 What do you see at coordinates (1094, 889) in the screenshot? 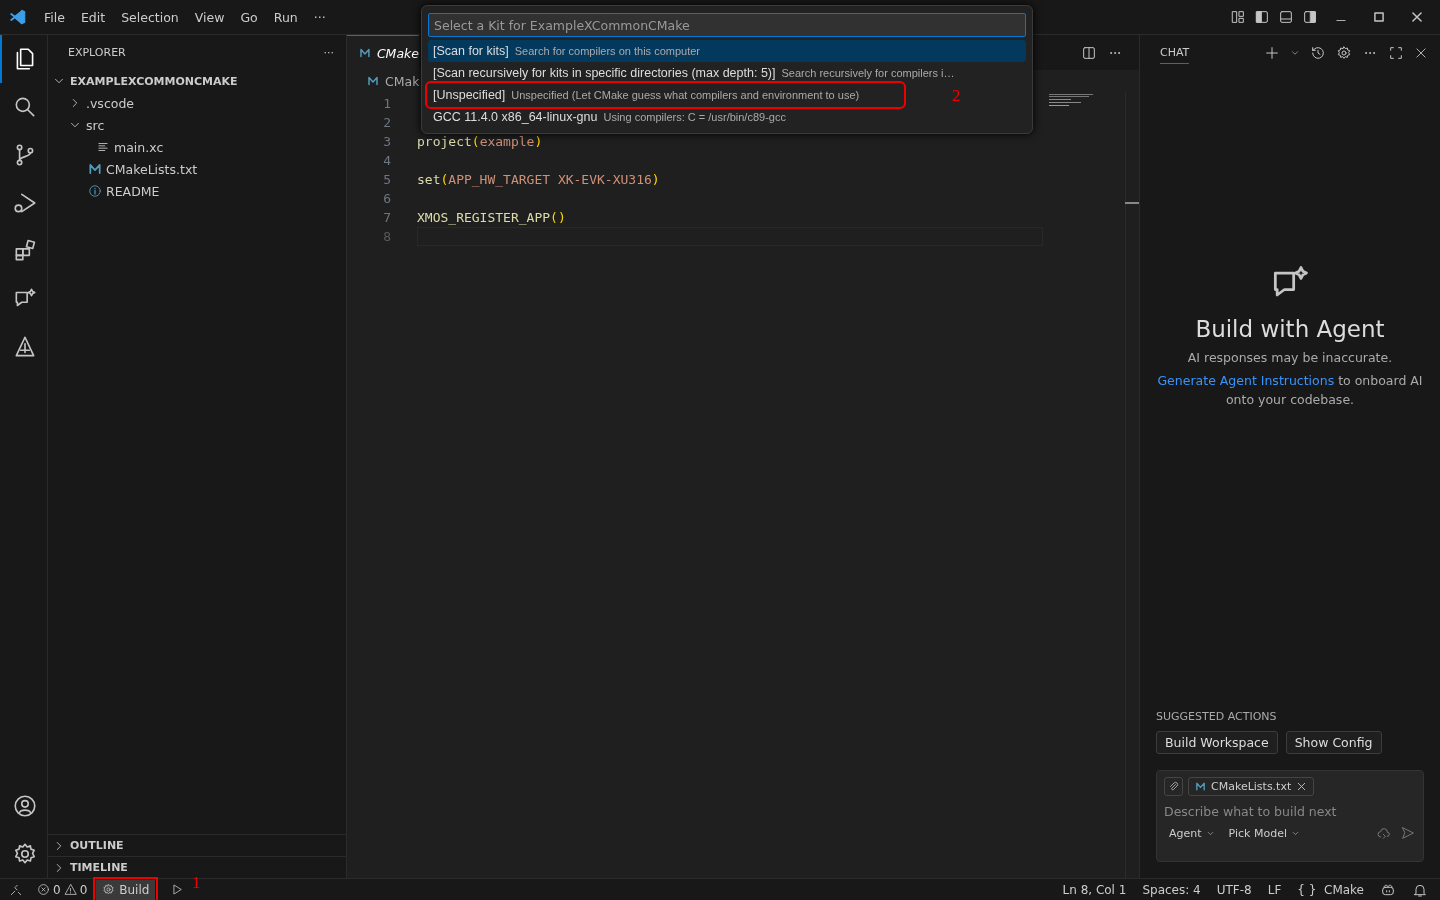
I see `status-item: Ln 8, Col 1` at bounding box center [1094, 889].